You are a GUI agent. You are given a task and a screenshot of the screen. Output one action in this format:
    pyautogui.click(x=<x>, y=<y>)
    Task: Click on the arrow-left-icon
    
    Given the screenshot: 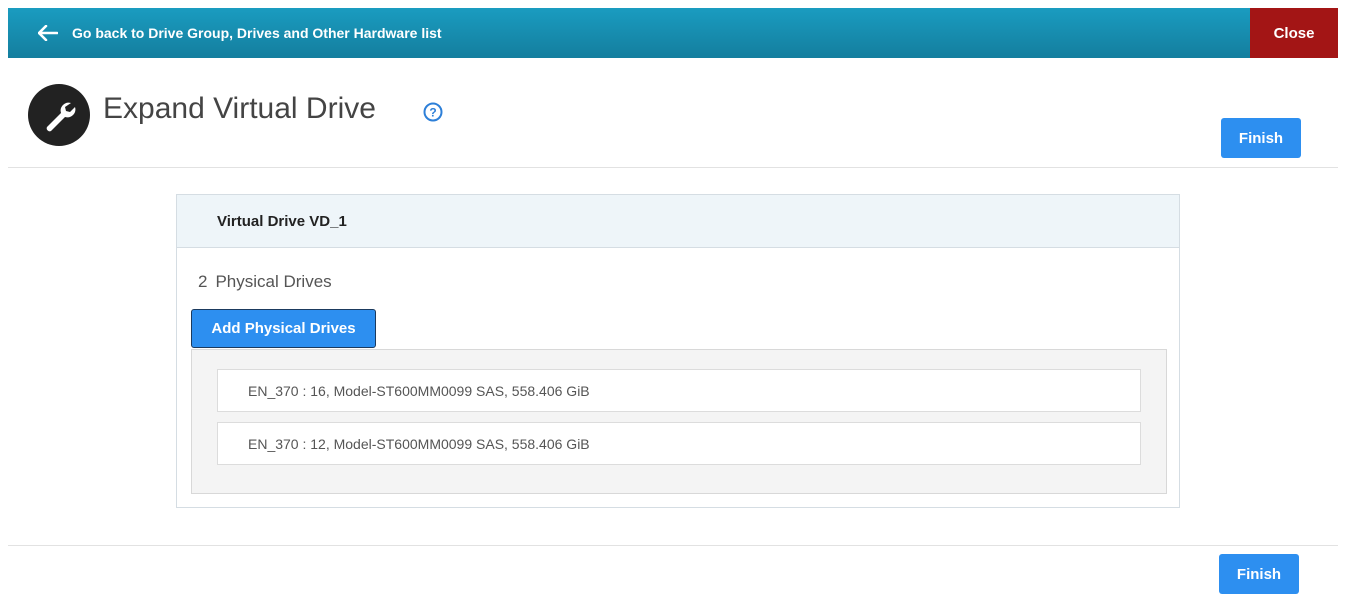 What is the action you would take?
    pyautogui.click(x=48, y=33)
    